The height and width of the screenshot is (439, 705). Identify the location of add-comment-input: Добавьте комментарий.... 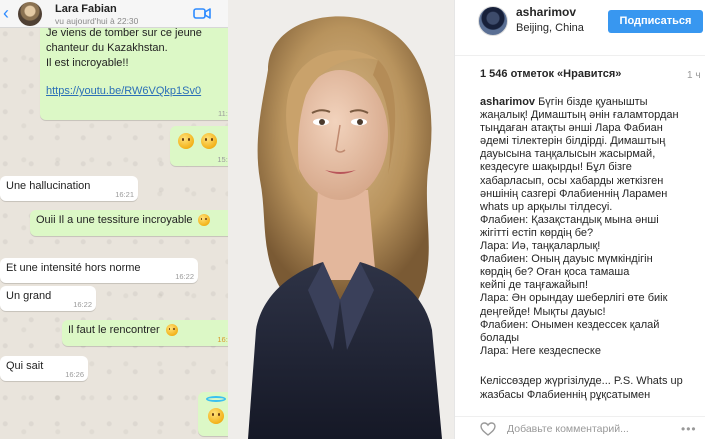
(568, 429).